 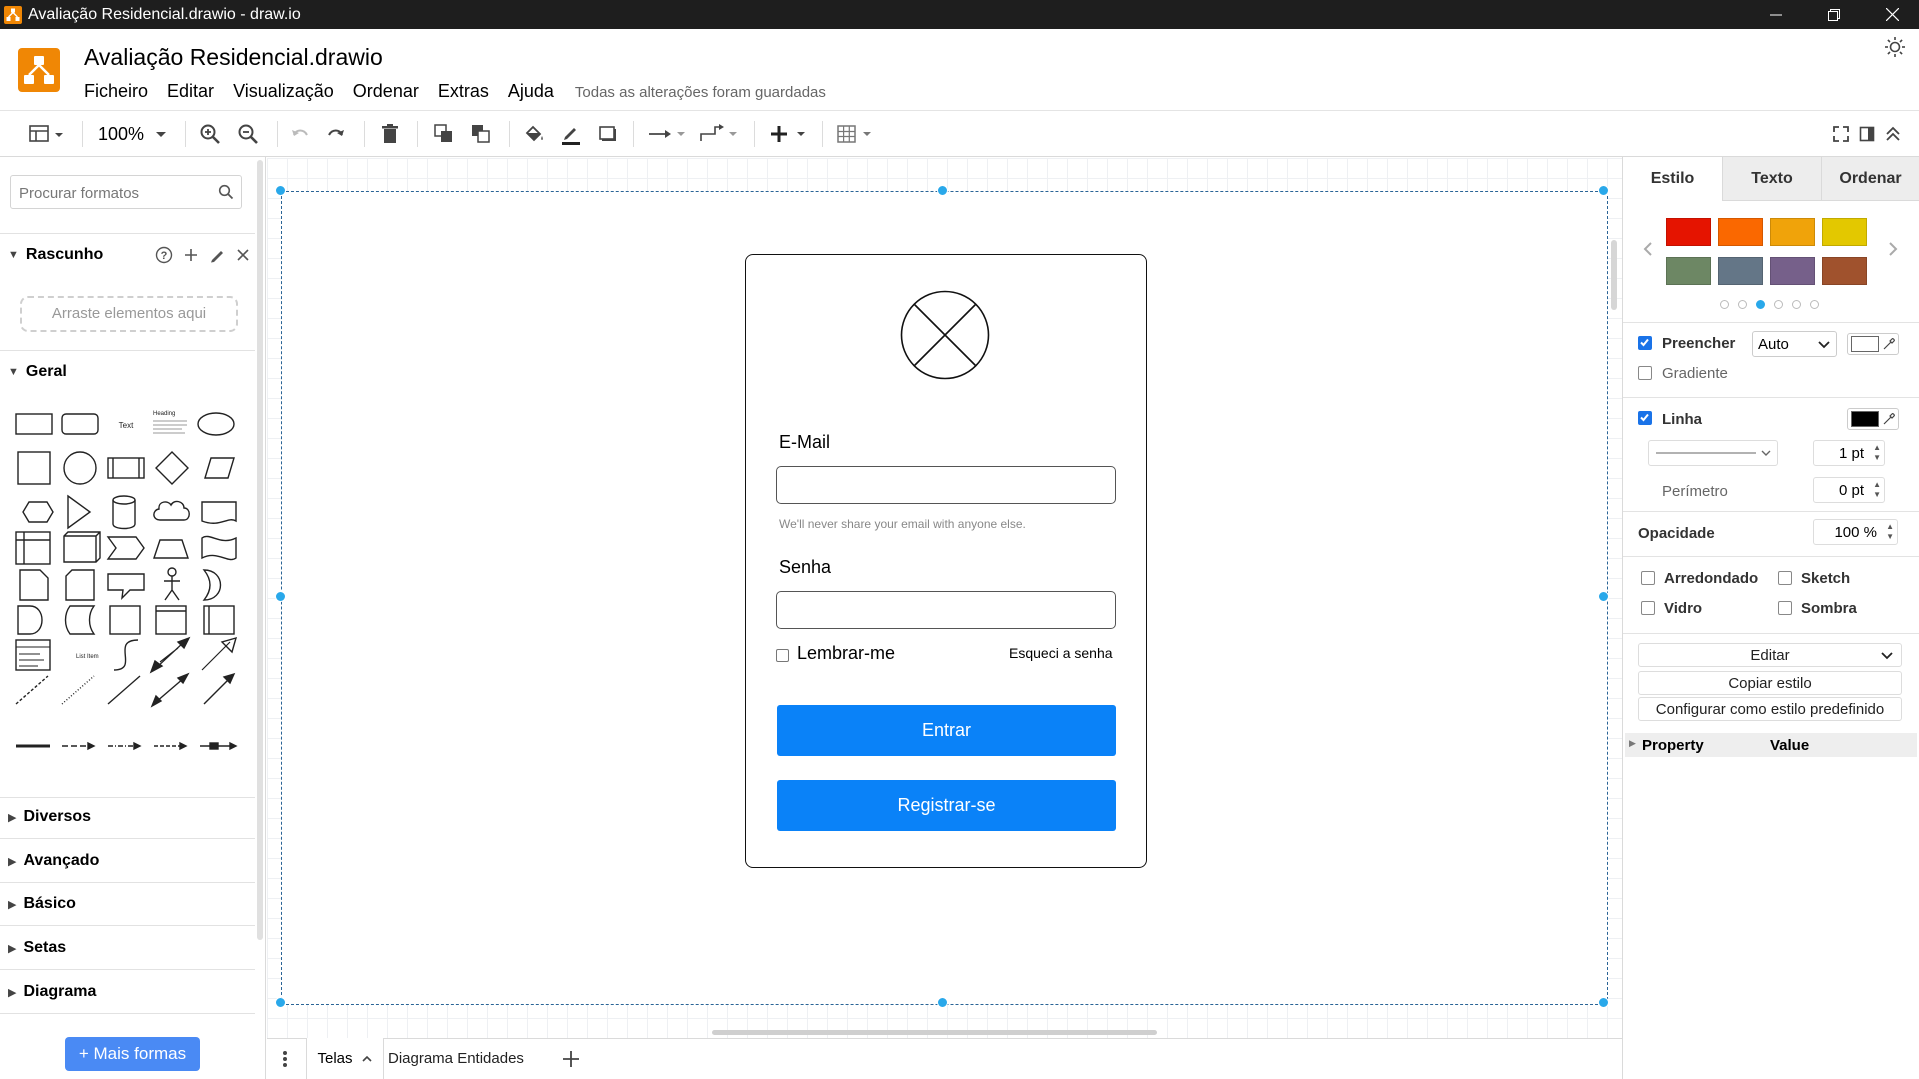 I want to click on rounded-checkbox, so click(x=1648, y=578).